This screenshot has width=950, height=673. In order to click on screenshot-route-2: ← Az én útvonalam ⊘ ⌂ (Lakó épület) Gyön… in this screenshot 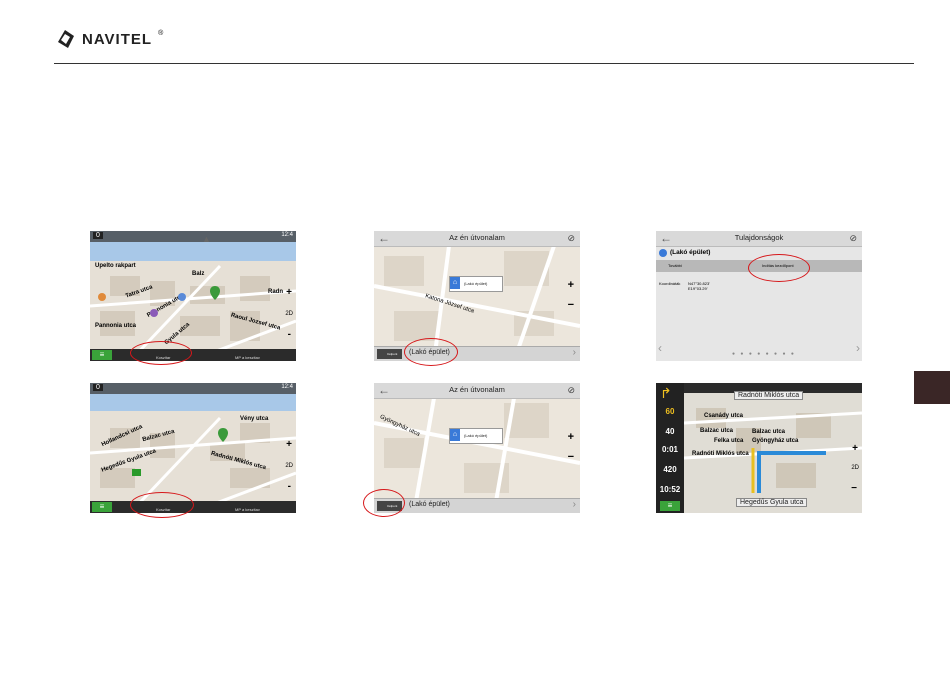, I will do `click(477, 448)`.